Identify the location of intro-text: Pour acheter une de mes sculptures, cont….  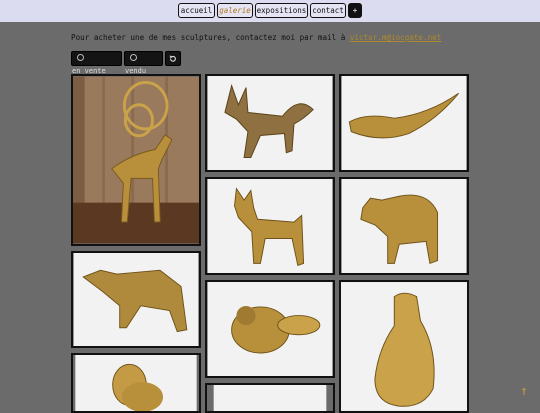
(210, 37).